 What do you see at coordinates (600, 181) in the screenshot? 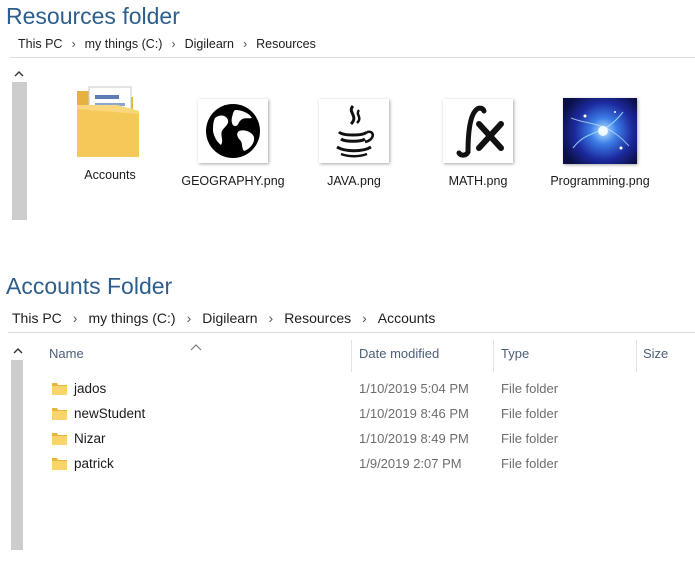
I see `item-label: Programming.png` at bounding box center [600, 181].